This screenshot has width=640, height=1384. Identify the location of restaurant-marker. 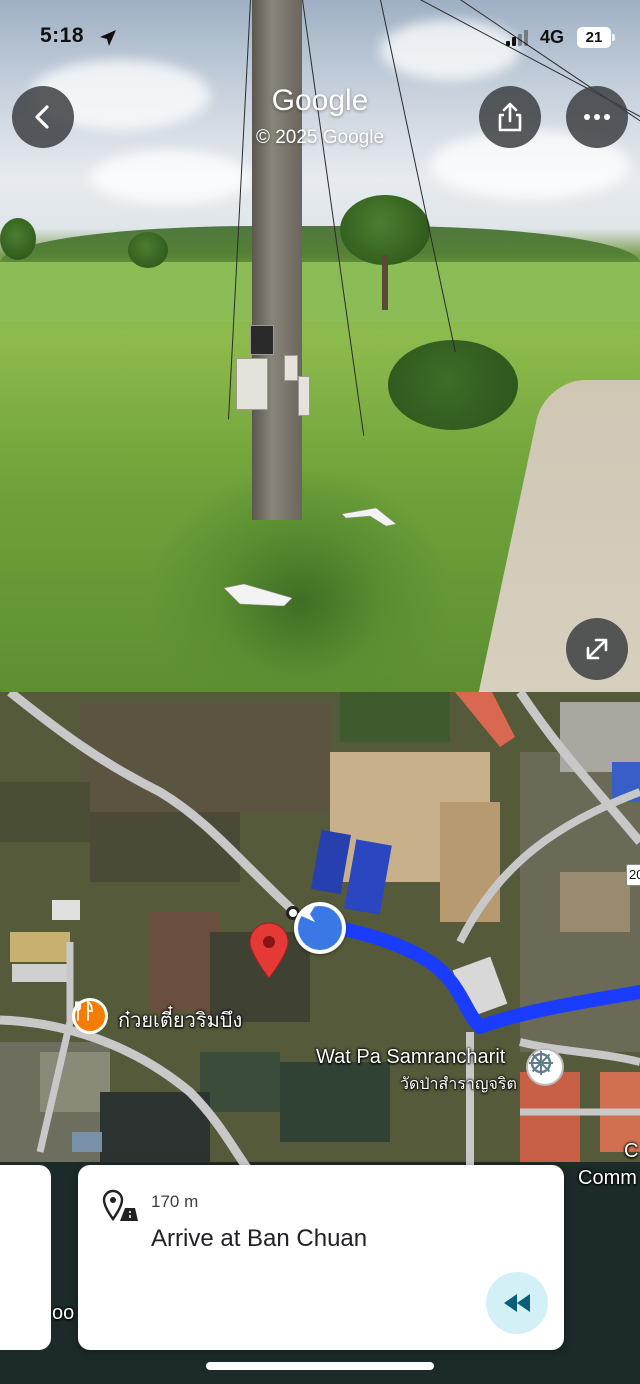
(90, 1016).